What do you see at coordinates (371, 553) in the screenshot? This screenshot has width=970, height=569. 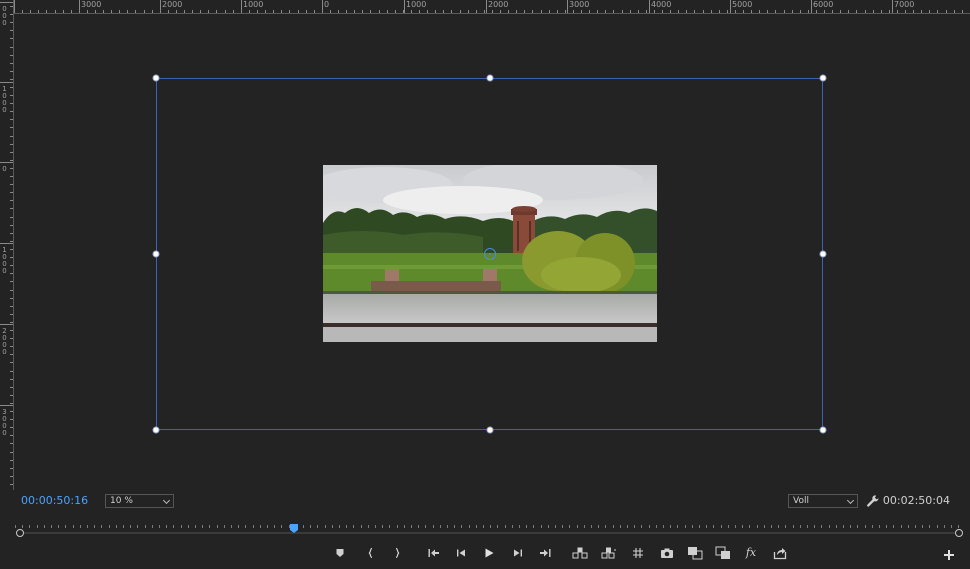 I see `mark-in-button` at bounding box center [371, 553].